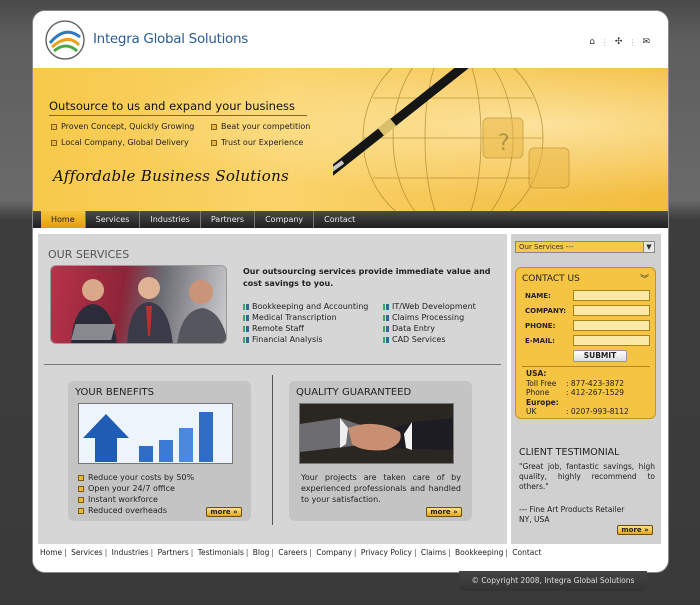 The image size is (700, 605). What do you see at coordinates (305, 339) in the screenshot?
I see `service-item: Financial Analysis` at bounding box center [305, 339].